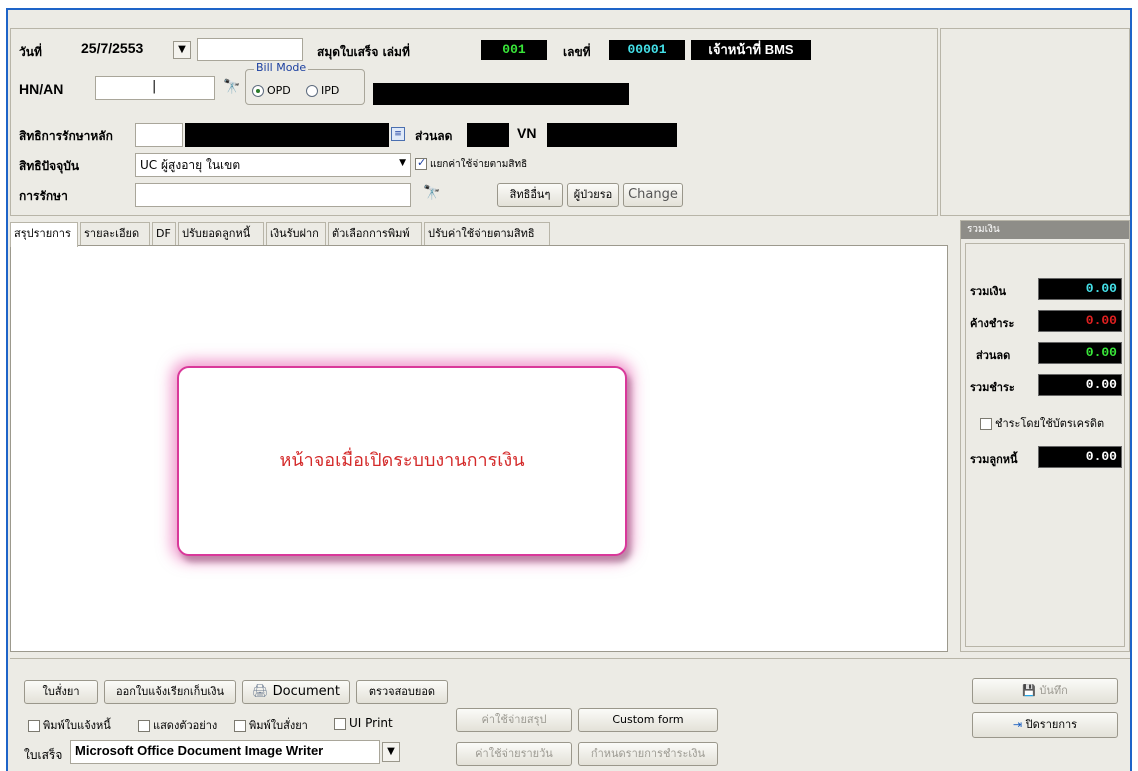 The image size is (1138, 771). I want to click on paid-label: รวมชำระ, so click(992, 387).